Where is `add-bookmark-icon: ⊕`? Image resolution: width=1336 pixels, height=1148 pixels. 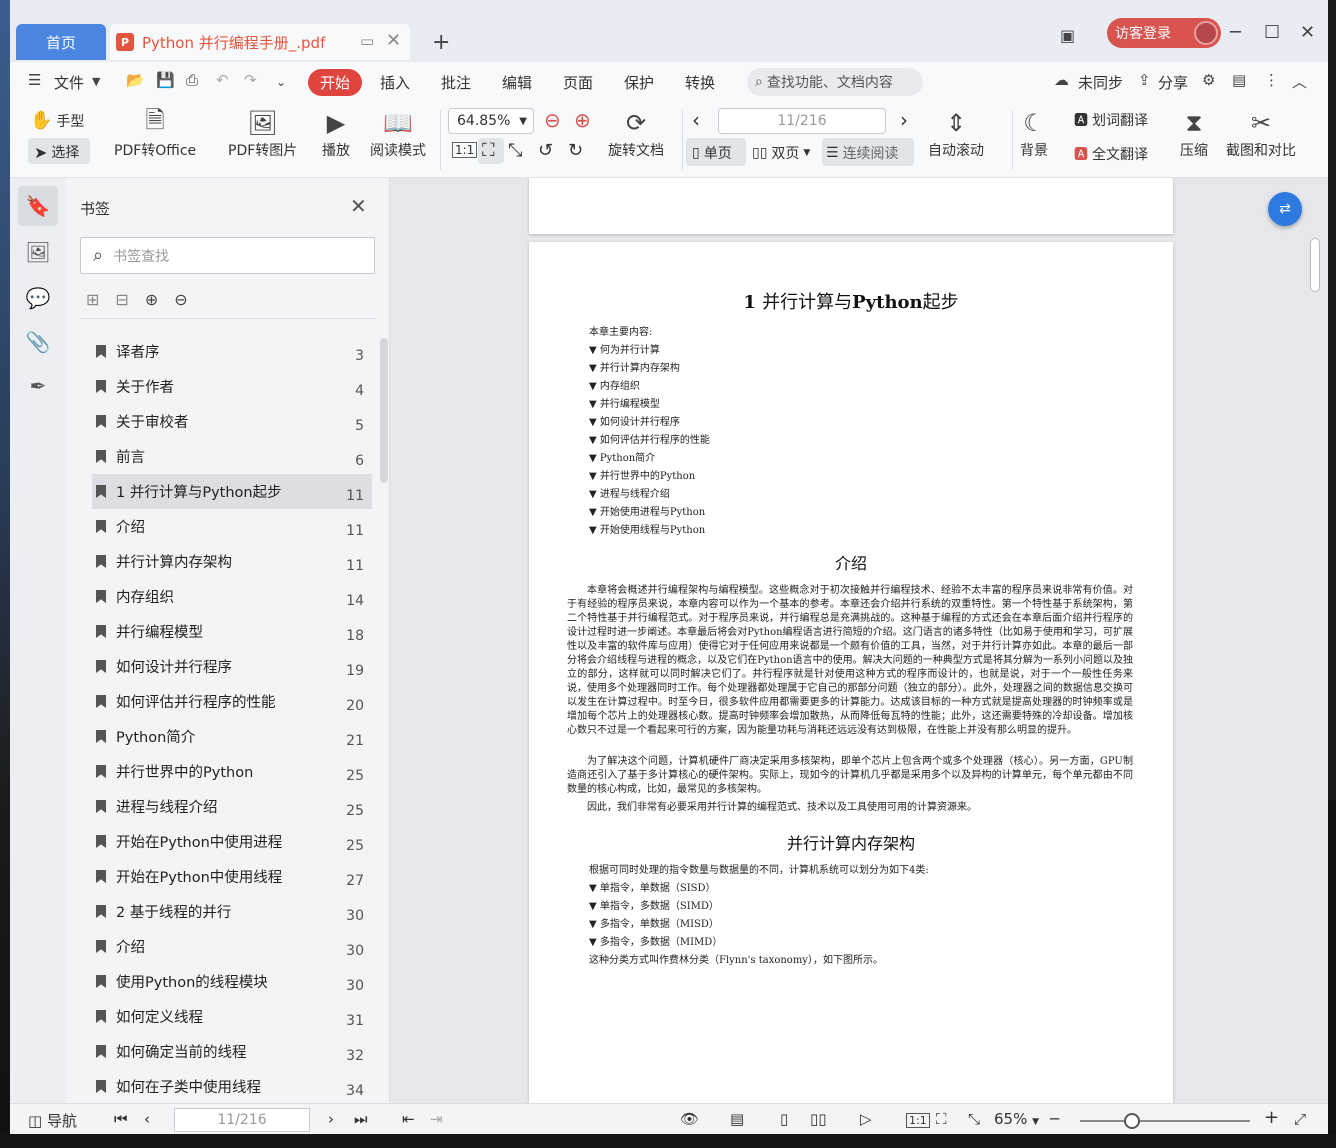 add-bookmark-icon: ⊕ is located at coordinates (151, 299).